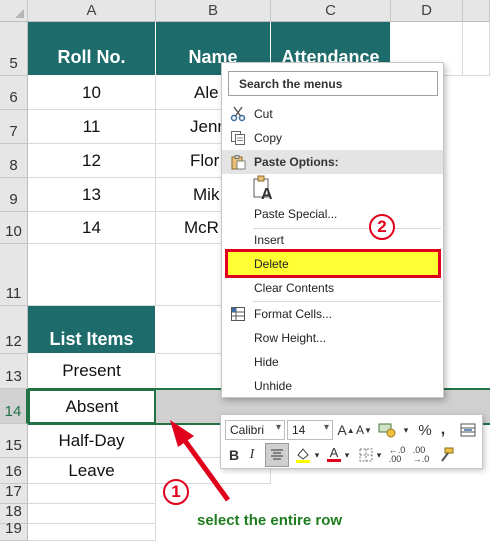 This screenshot has width=490, height=541. Describe the element at coordinates (270, 520) in the screenshot. I see `instruction-caption: select the entire row` at that location.